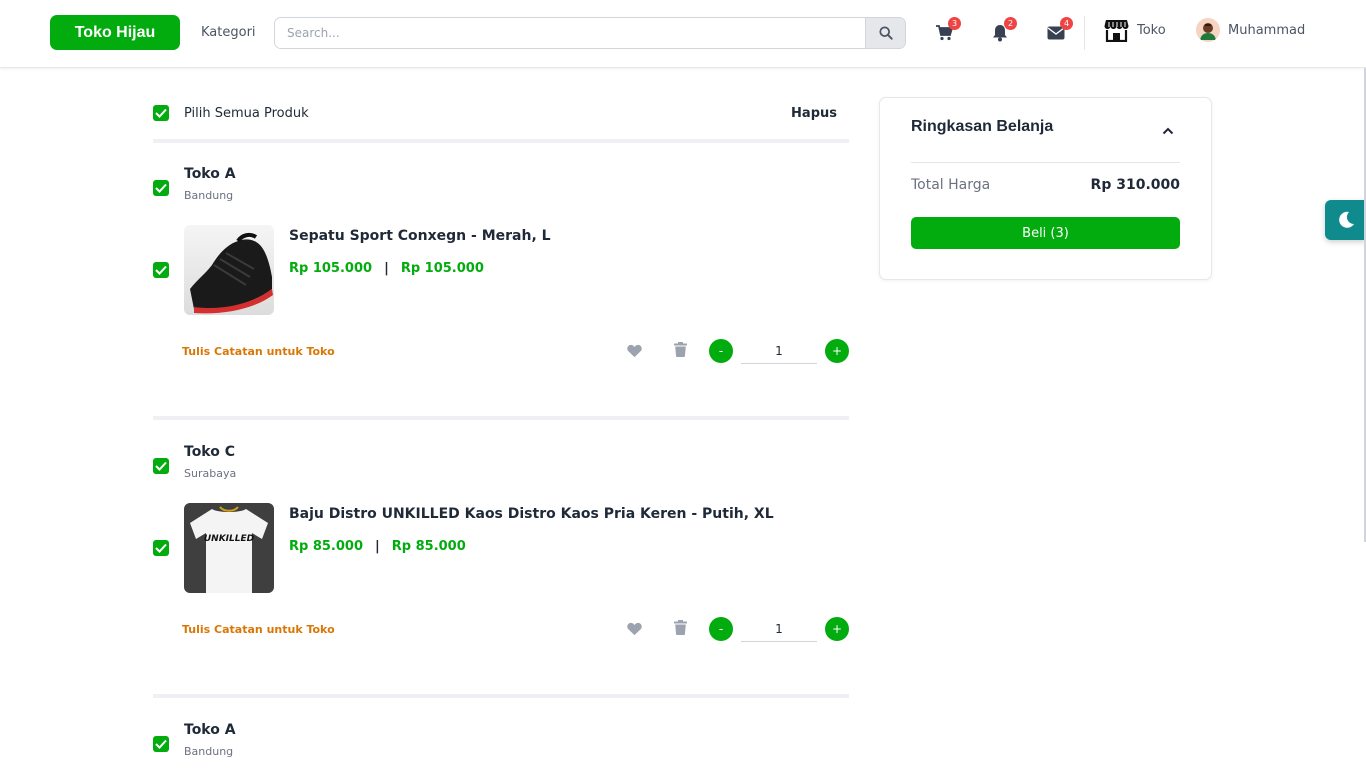 The image size is (1366, 768). What do you see at coordinates (246, 113) in the screenshot?
I see `select-all-label: Pilih Semua Produk` at bounding box center [246, 113].